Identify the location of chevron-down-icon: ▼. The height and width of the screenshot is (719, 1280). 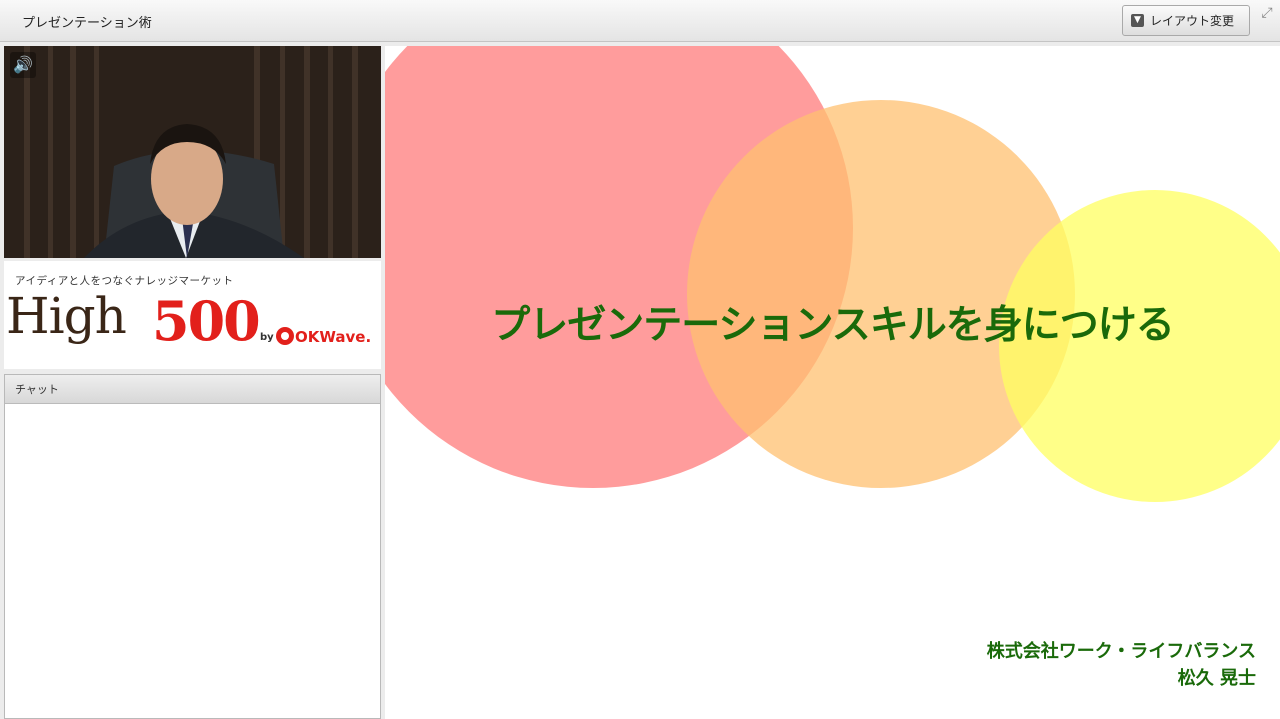
(1137, 20).